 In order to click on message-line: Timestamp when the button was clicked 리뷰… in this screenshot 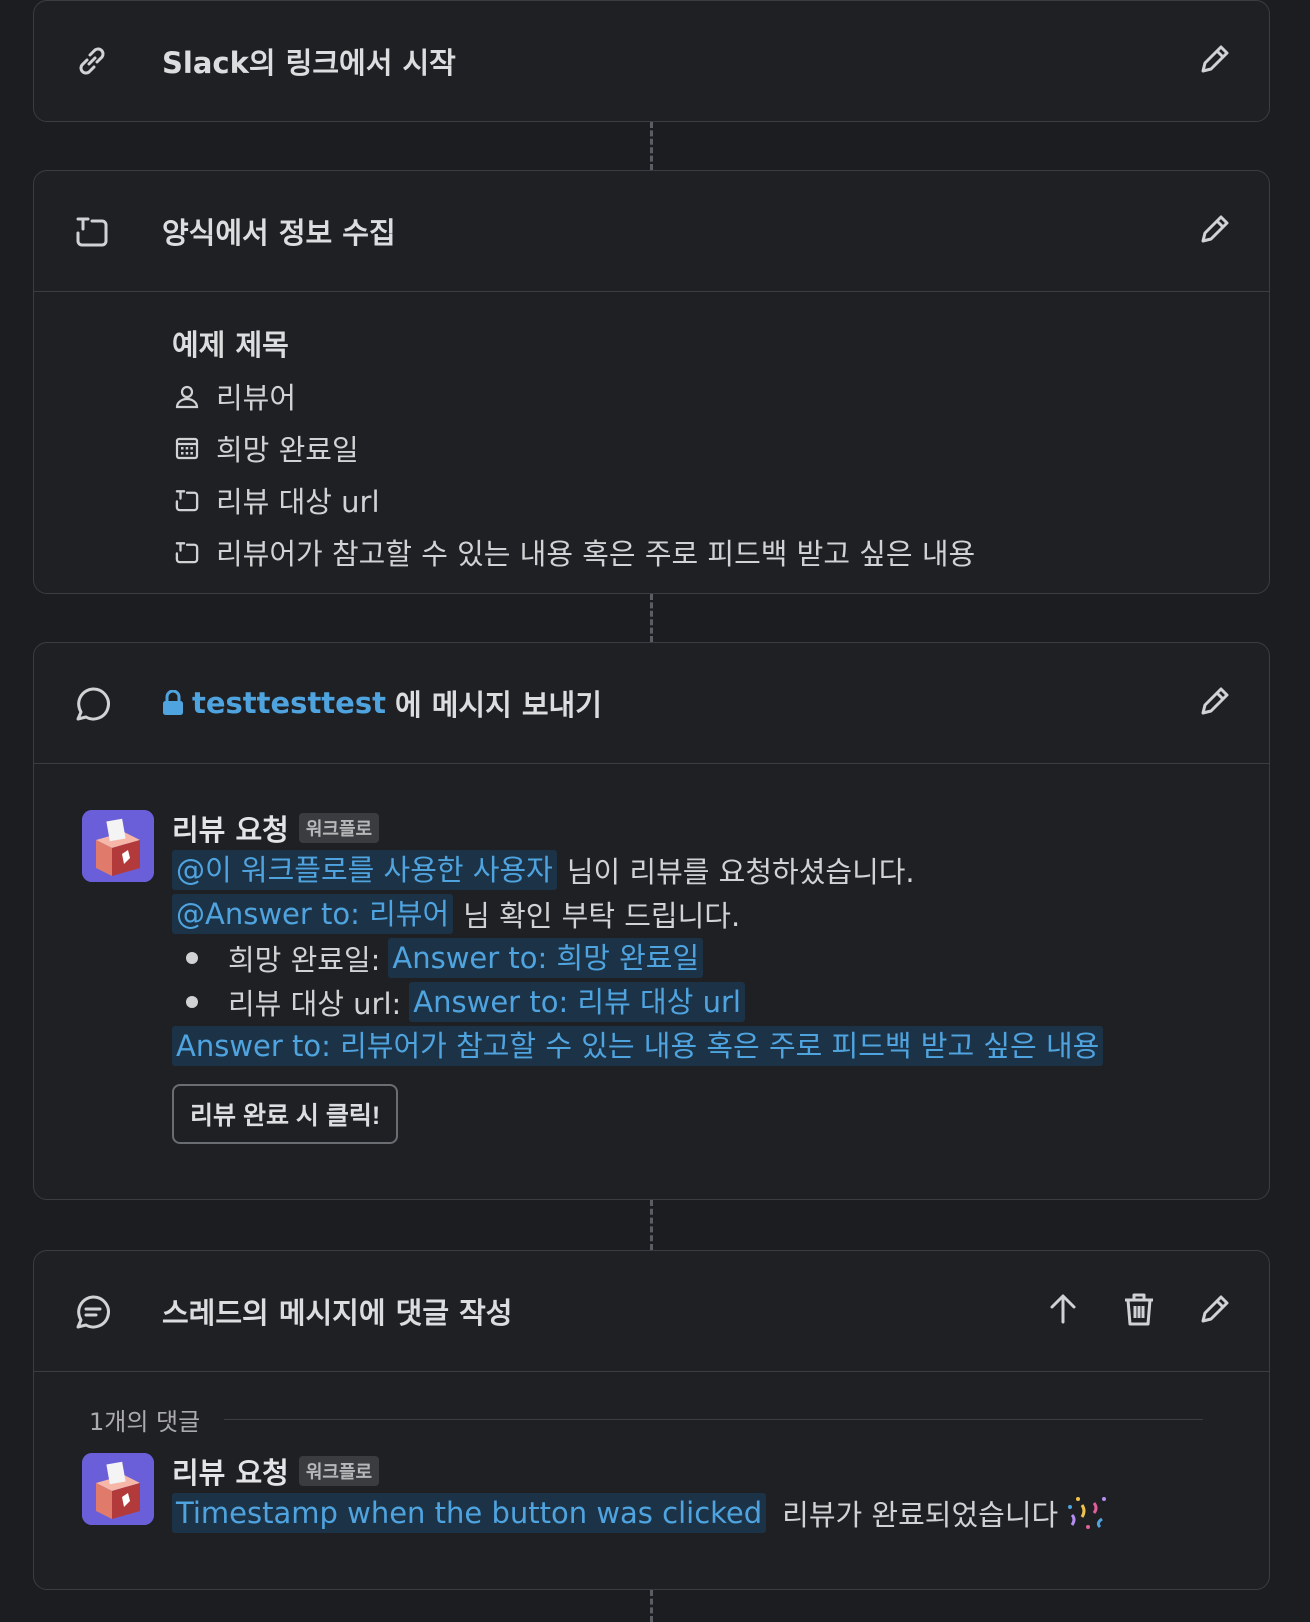, I will do `click(720, 1513)`.